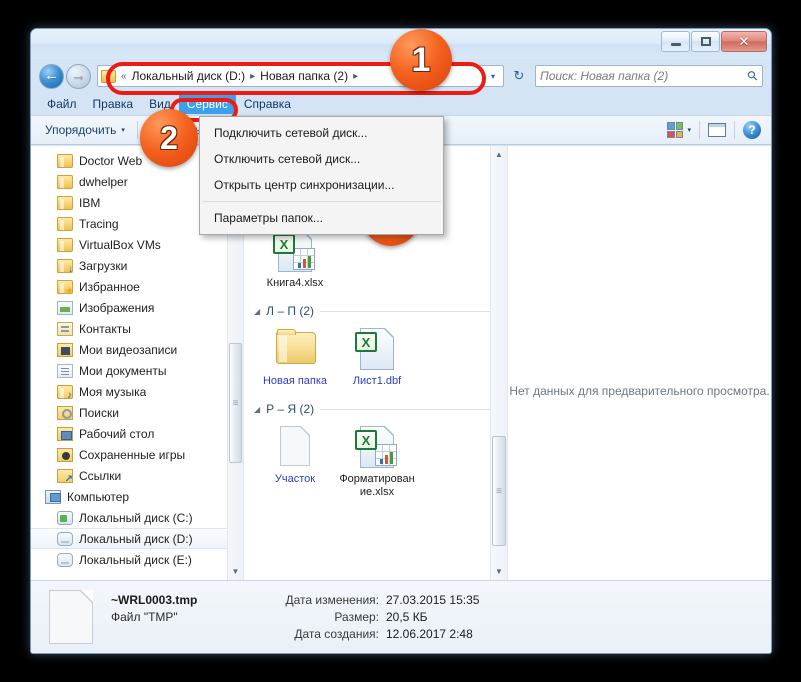 Image resolution: width=801 pixels, height=682 pixels. I want to click on maximize-icon, so click(705, 41).